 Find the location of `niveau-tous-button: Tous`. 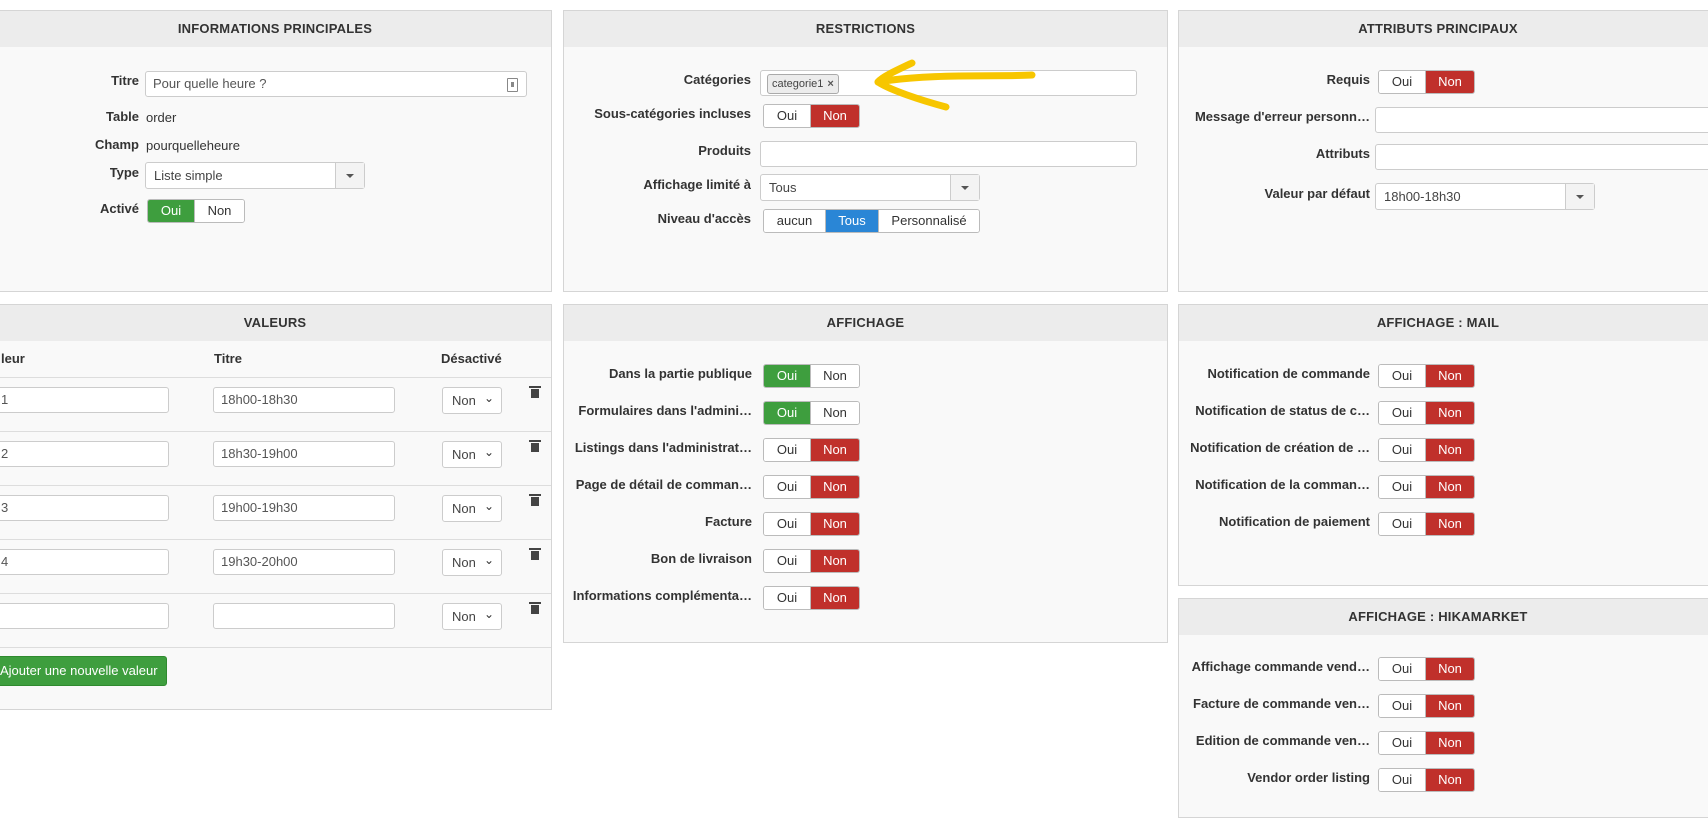

niveau-tous-button: Tous is located at coordinates (851, 221).